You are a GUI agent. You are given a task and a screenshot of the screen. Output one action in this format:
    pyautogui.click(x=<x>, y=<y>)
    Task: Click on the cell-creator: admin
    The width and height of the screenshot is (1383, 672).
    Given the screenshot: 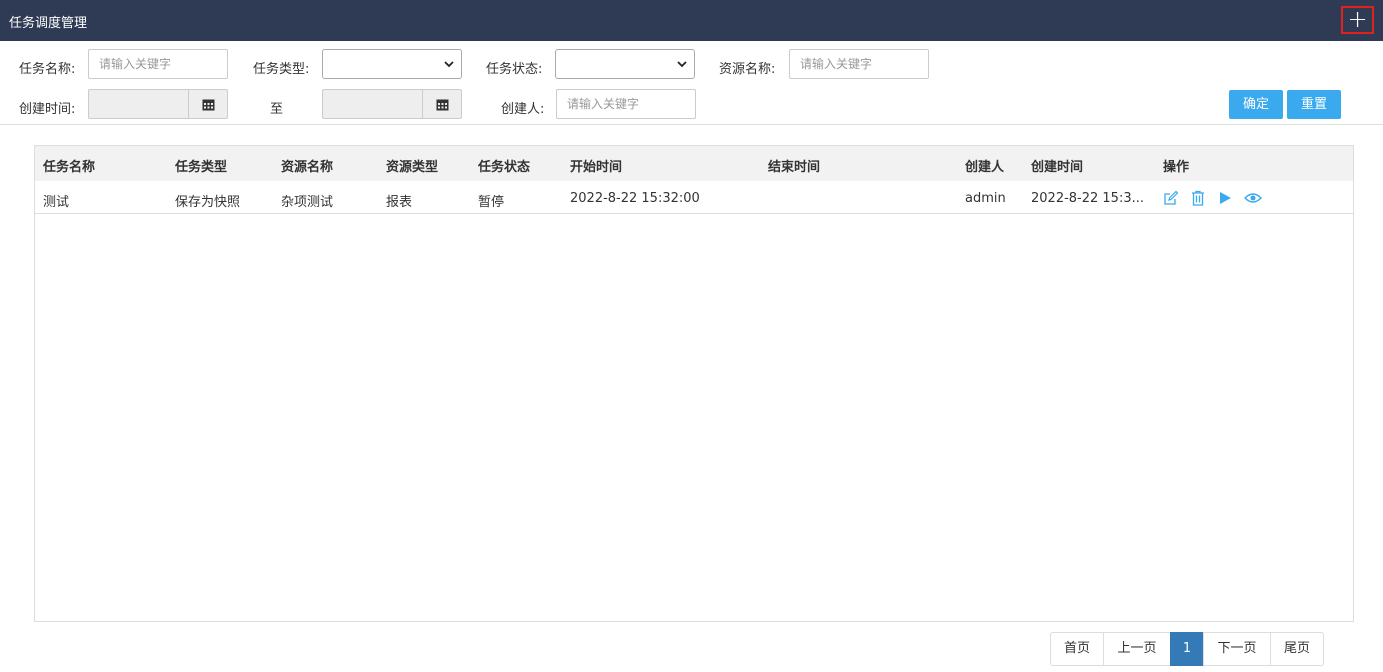 What is the action you would take?
    pyautogui.click(x=985, y=198)
    